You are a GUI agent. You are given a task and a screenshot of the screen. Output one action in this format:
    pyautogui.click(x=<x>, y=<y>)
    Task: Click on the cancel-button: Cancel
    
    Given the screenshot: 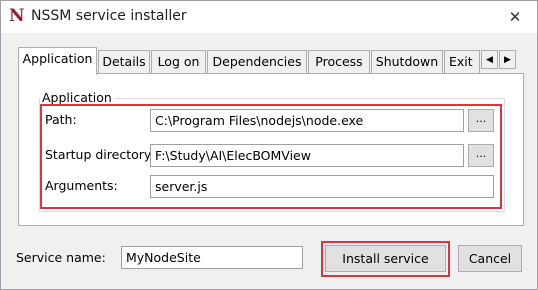 What is the action you would take?
    pyautogui.click(x=490, y=258)
    